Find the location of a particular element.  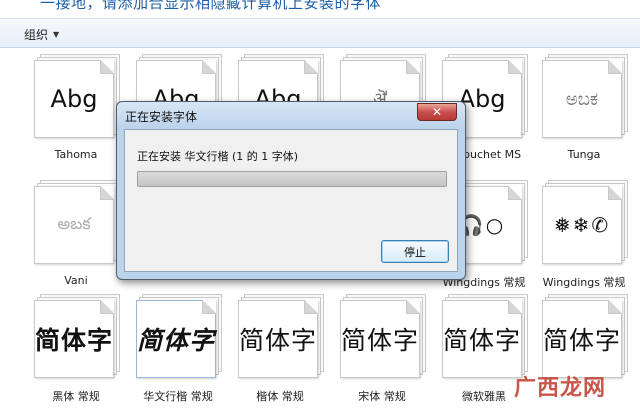

progress-bar is located at coordinates (292, 179).